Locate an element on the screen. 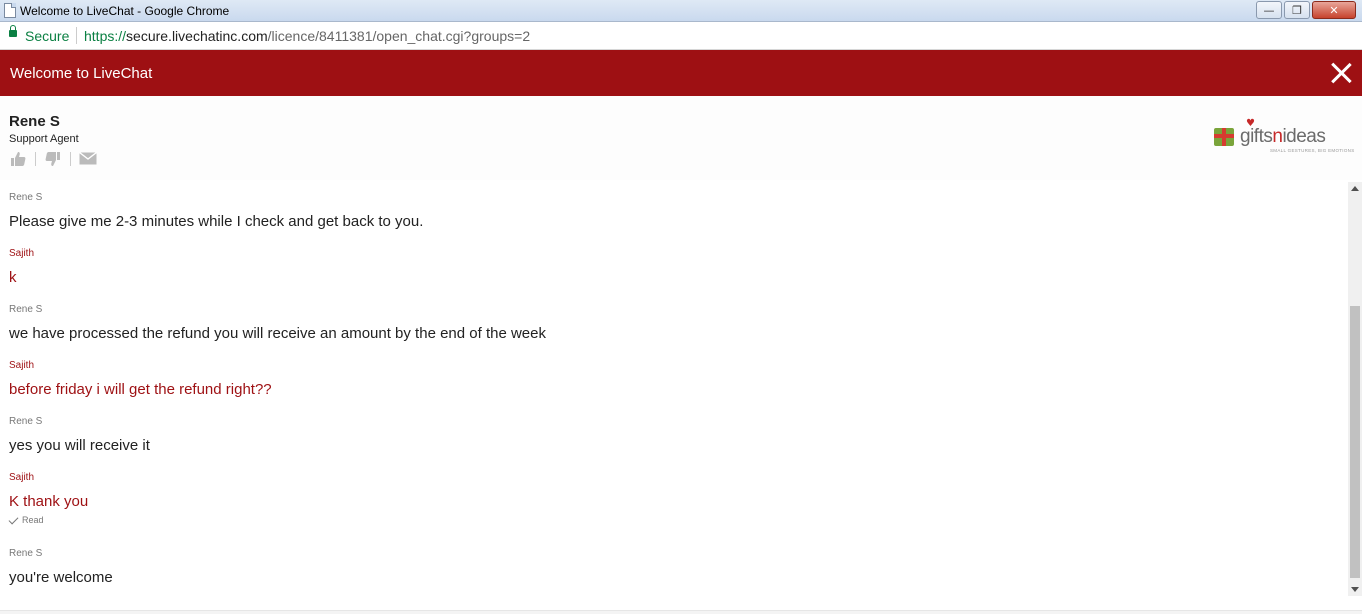 This screenshot has height=614, width=1362. thumbs-down-icon is located at coordinates (53, 158).